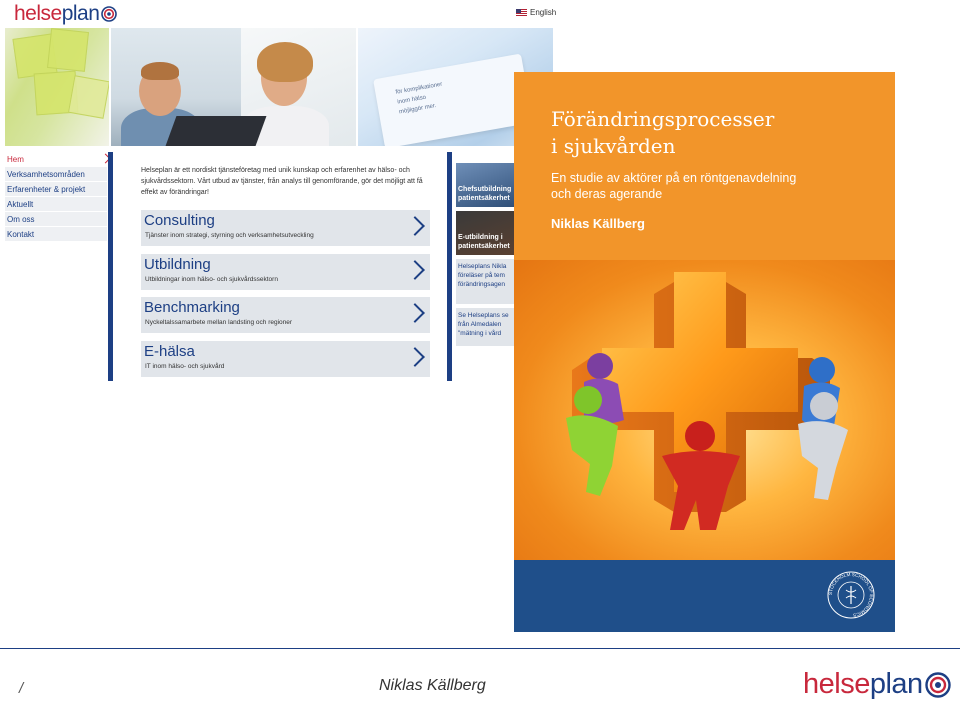 Image resolution: width=960 pixels, height=704 pixels. What do you see at coordinates (177, 264) in the screenshot?
I see `service-title: Utbildning` at bounding box center [177, 264].